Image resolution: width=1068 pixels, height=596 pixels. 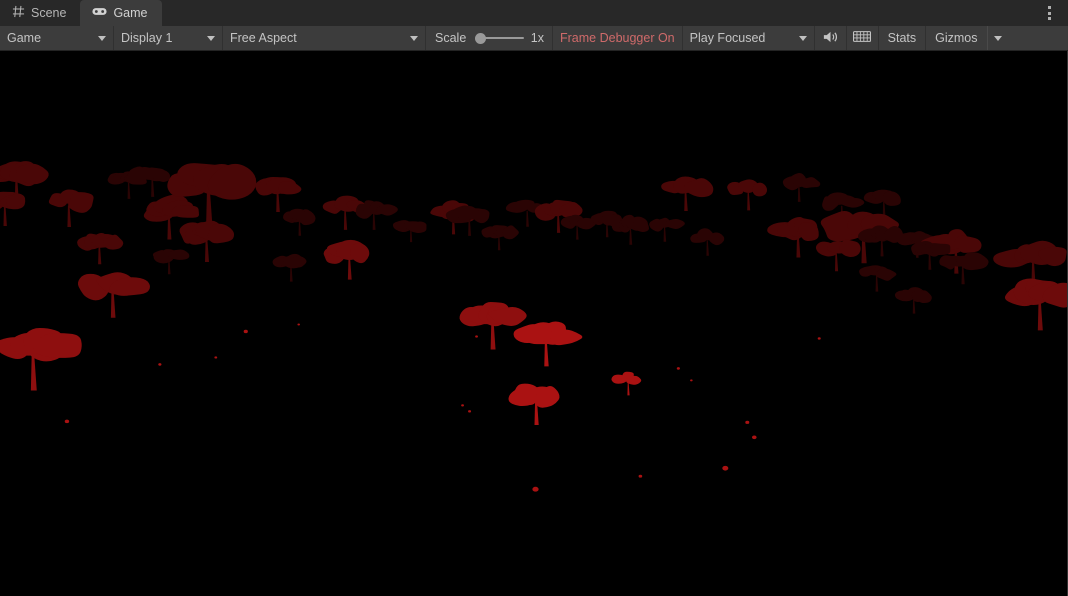 What do you see at coordinates (451, 37) in the screenshot?
I see `scale-label: Scale` at bounding box center [451, 37].